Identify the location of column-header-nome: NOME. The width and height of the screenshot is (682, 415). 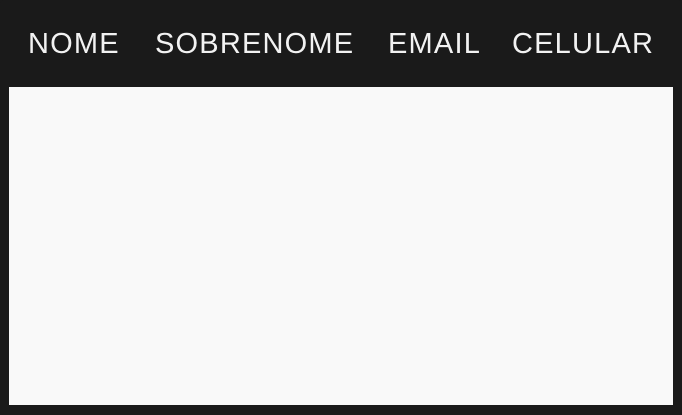
(74, 44).